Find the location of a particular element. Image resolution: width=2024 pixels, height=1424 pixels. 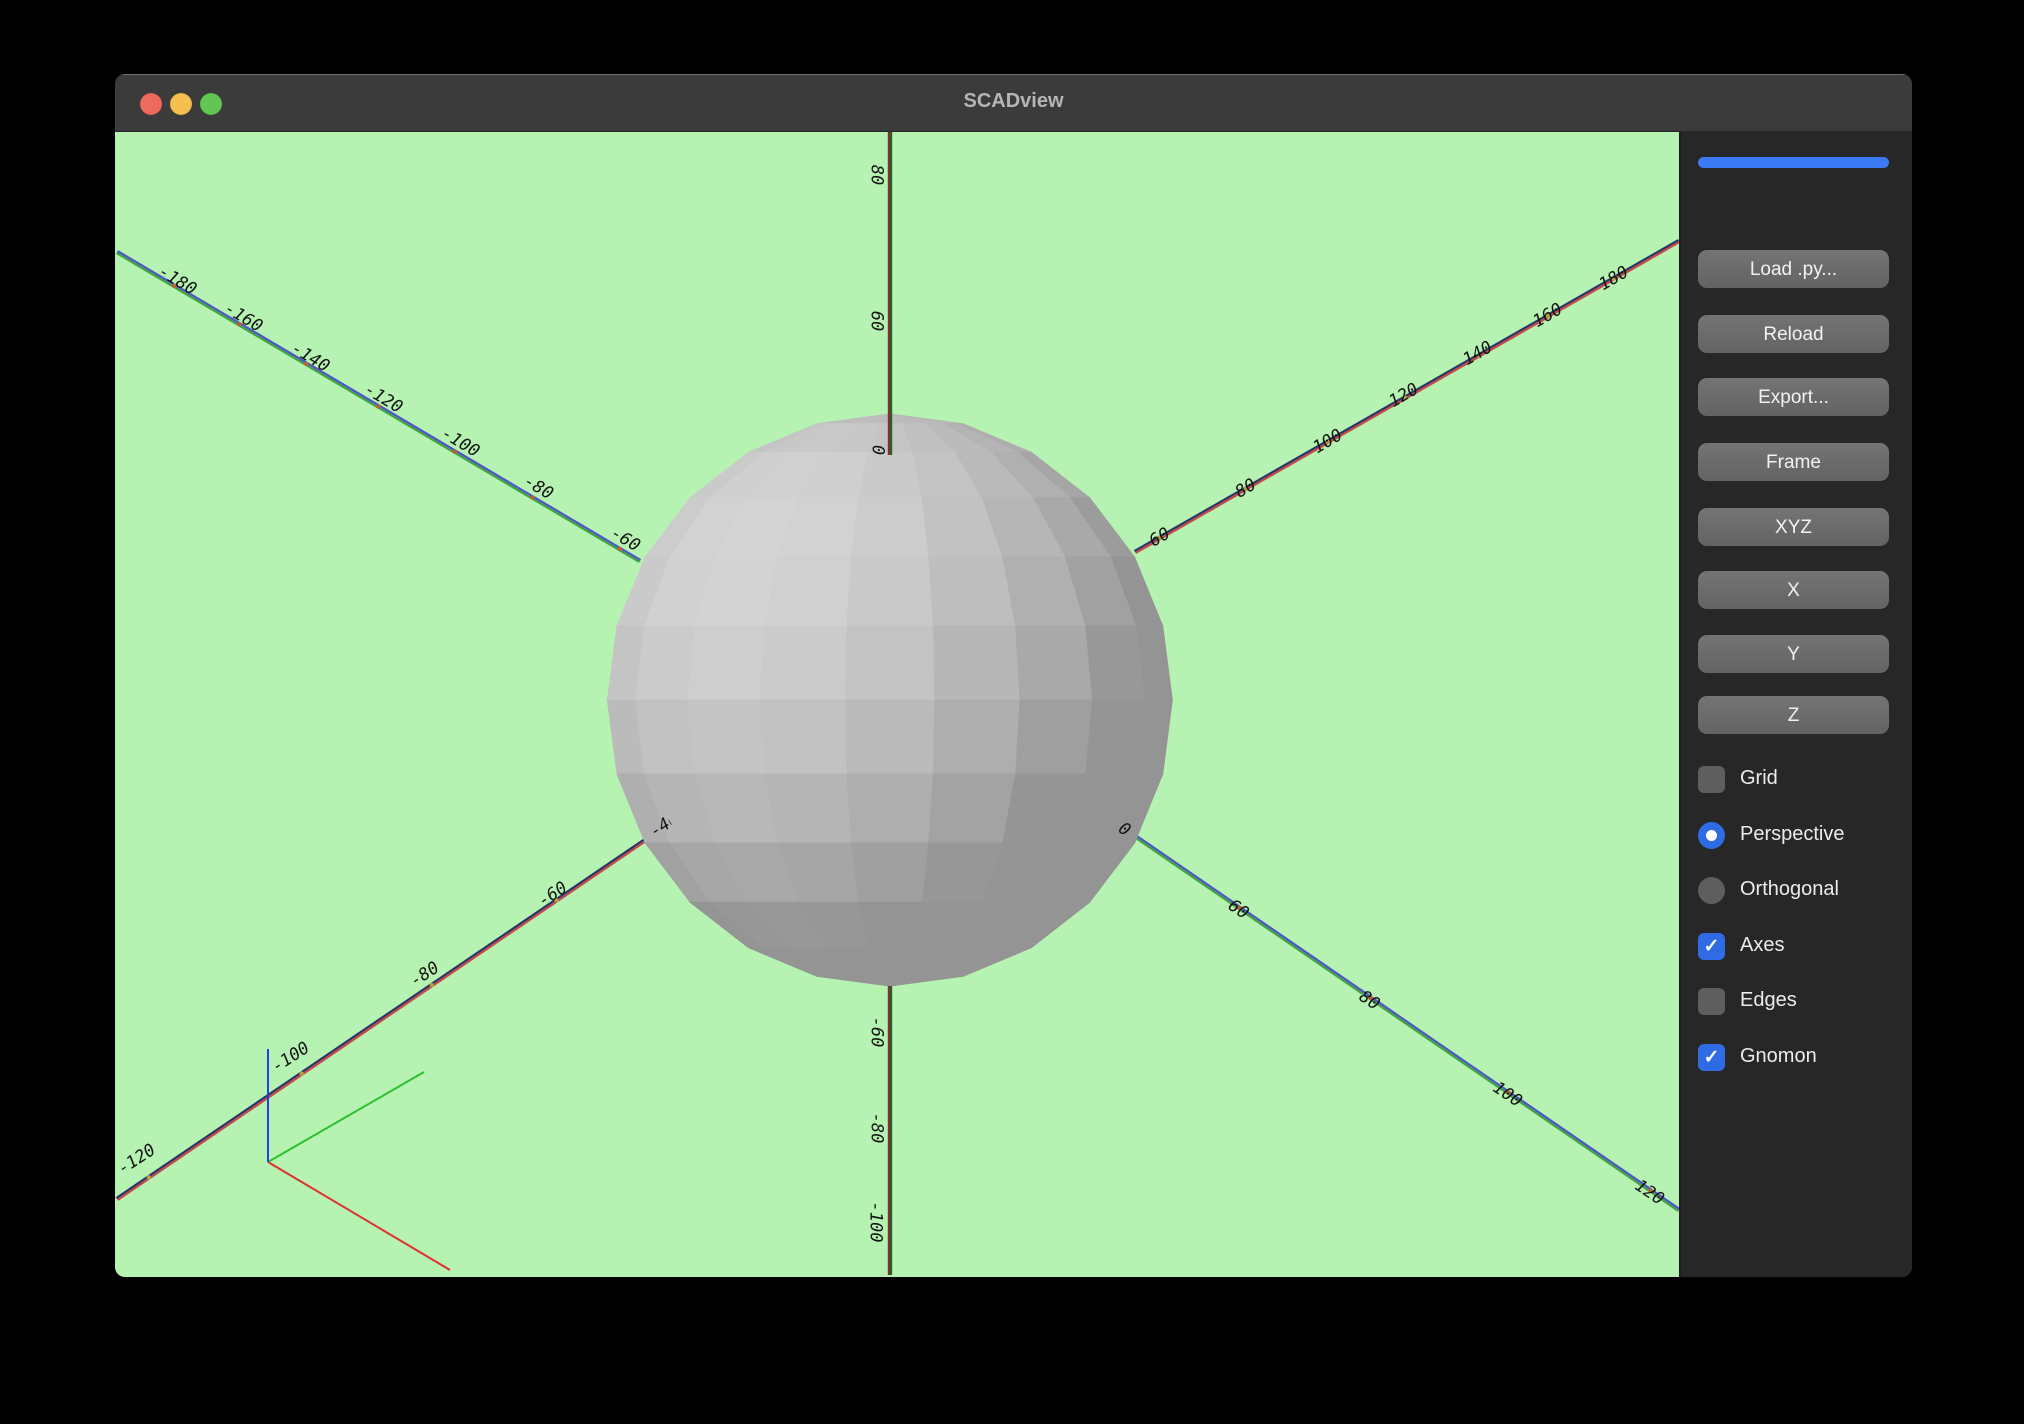

z-button: Z is located at coordinates (1793, 715).